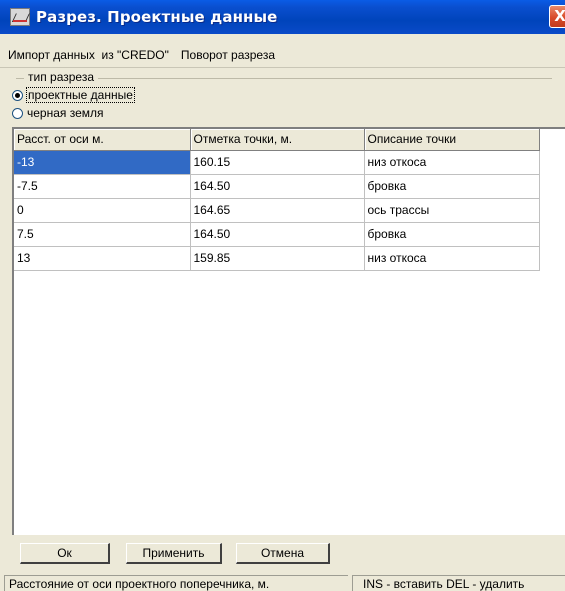  What do you see at coordinates (102, 162) in the screenshot?
I see `table-cell: -13` at bounding box center [102, 162].